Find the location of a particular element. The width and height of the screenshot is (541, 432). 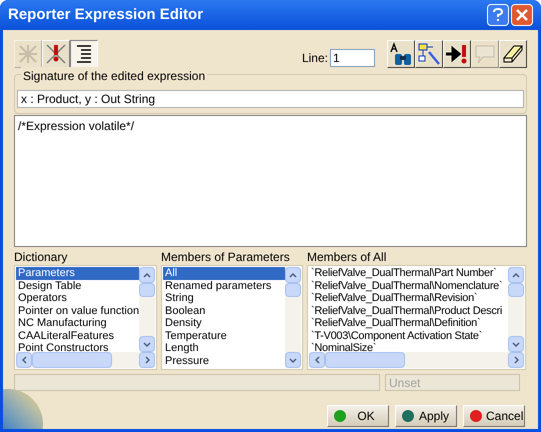

list-item: Renamed parameters is located at coordinates (224, 286).